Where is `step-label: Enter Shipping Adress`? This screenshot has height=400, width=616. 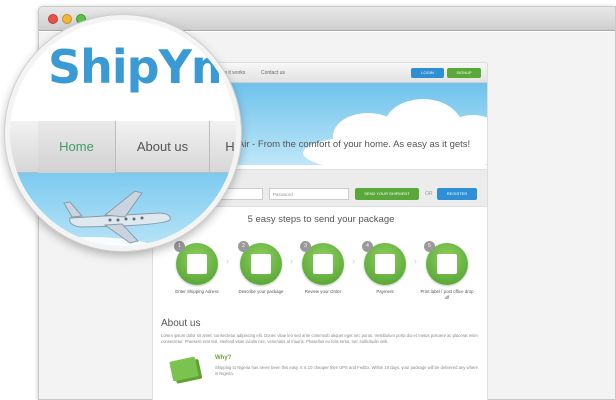
step-label: Enter Shipping Adress is located at coordinates (197, 291).